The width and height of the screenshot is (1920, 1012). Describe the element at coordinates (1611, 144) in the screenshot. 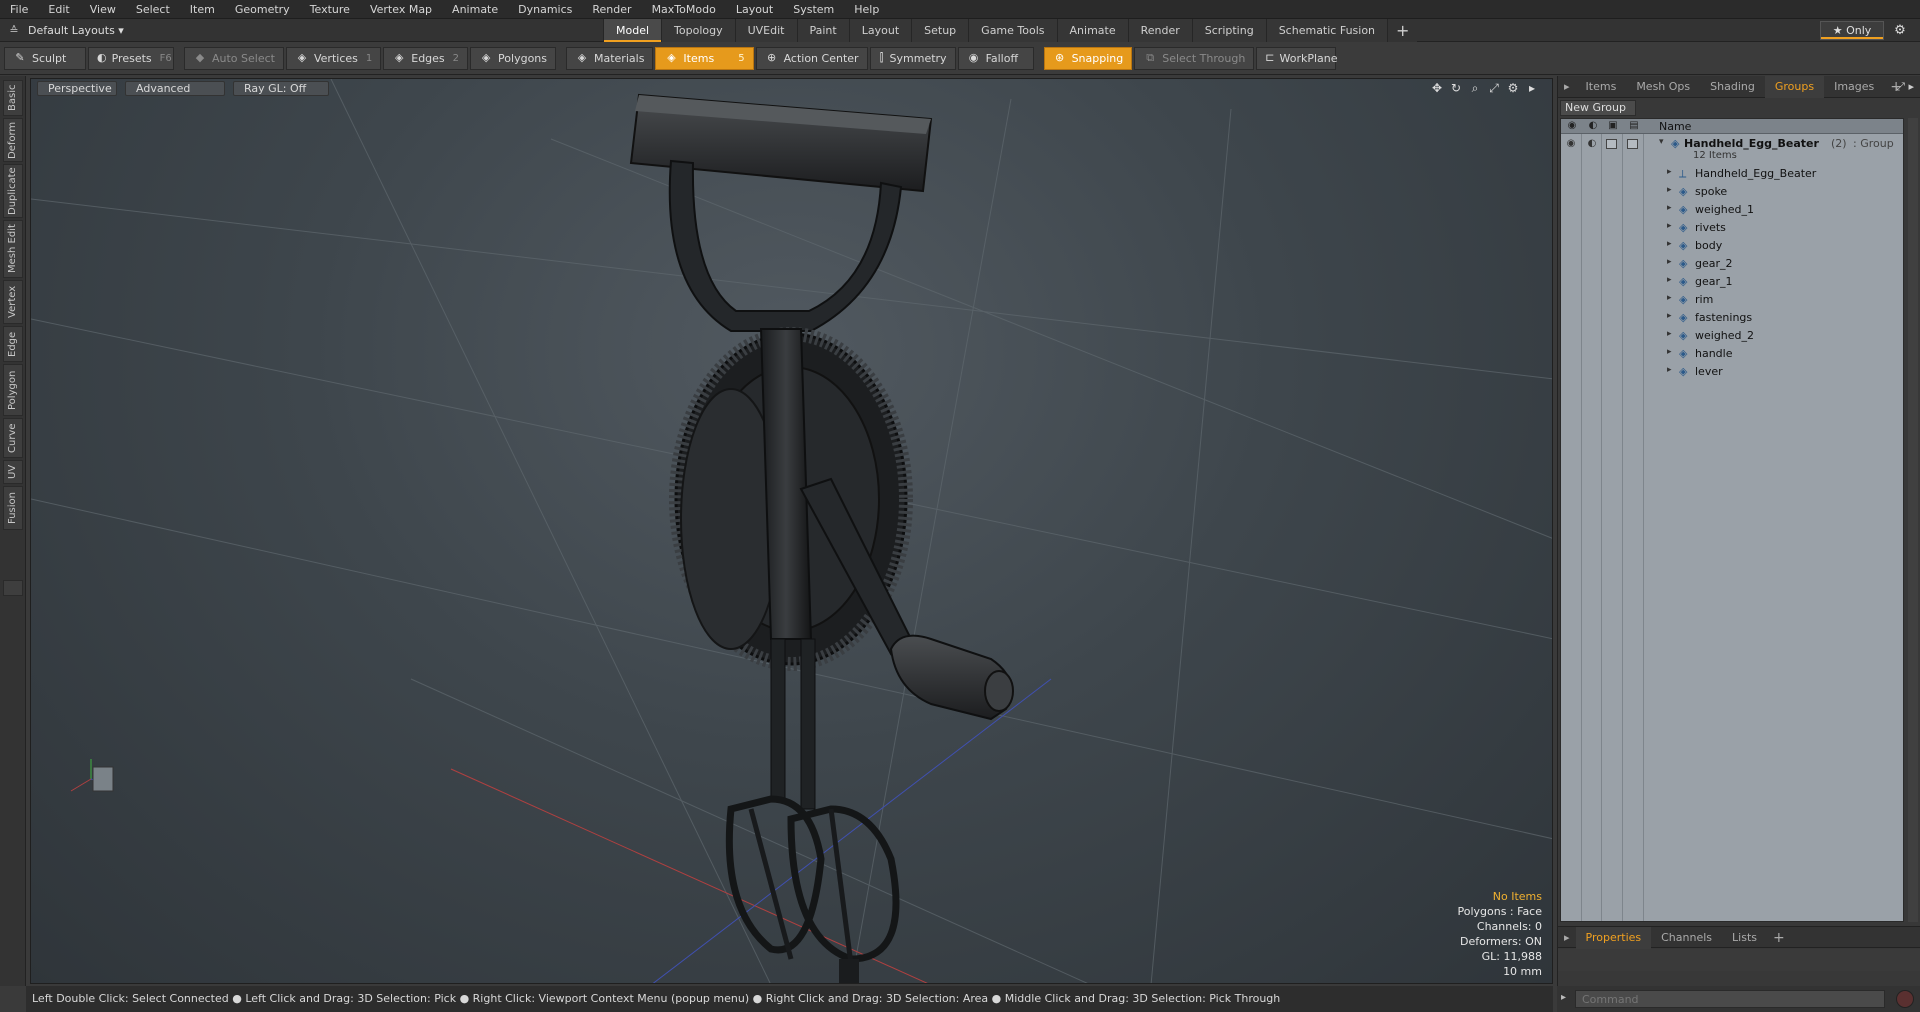

I see `lock-toggle-box` at that location.